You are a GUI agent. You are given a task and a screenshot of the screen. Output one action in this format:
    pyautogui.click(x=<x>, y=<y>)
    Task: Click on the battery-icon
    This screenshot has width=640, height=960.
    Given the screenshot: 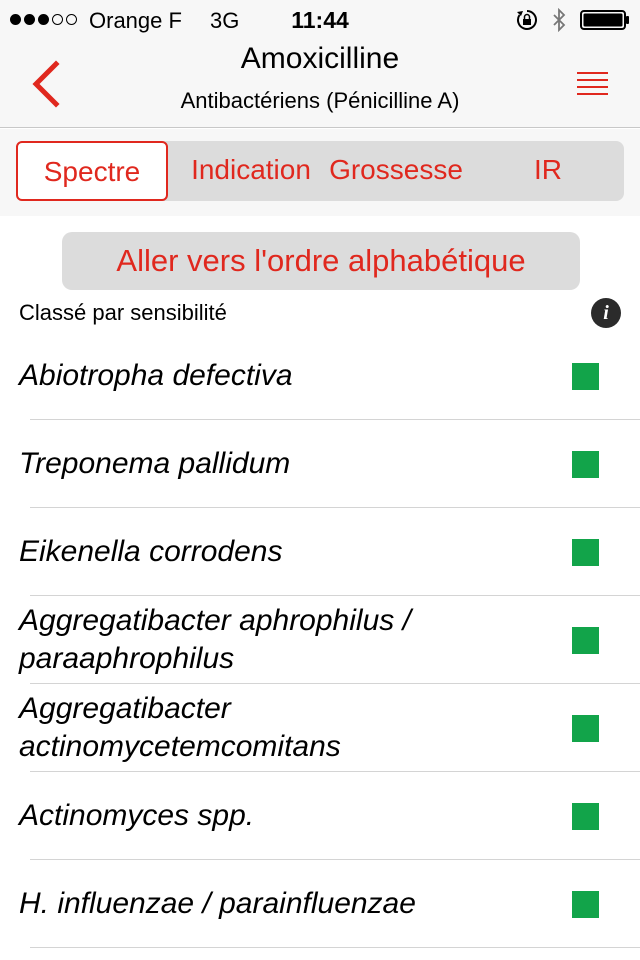 What is the action you would take?
    pyautogui.click(x=604, y=20)
    